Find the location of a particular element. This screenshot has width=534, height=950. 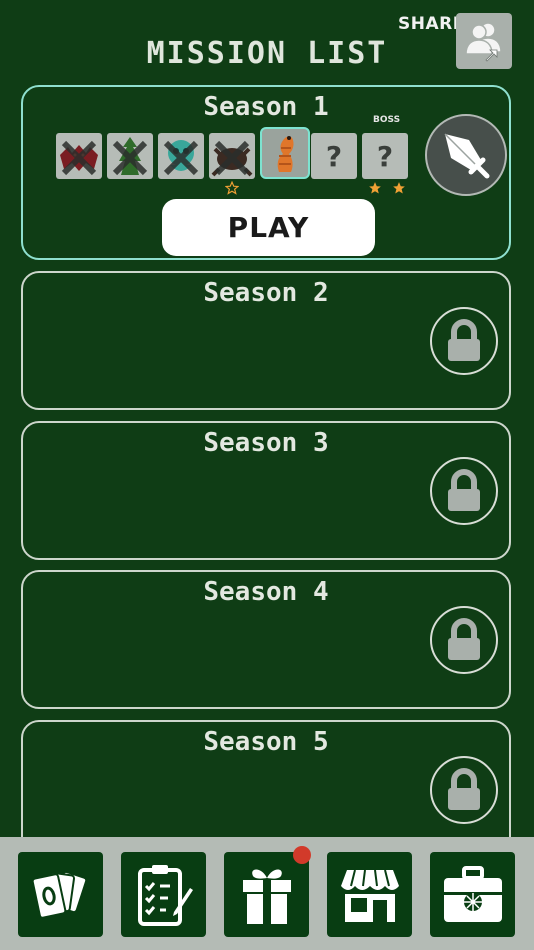

mission-7-boss: ? is located at coordinates (385, 156).